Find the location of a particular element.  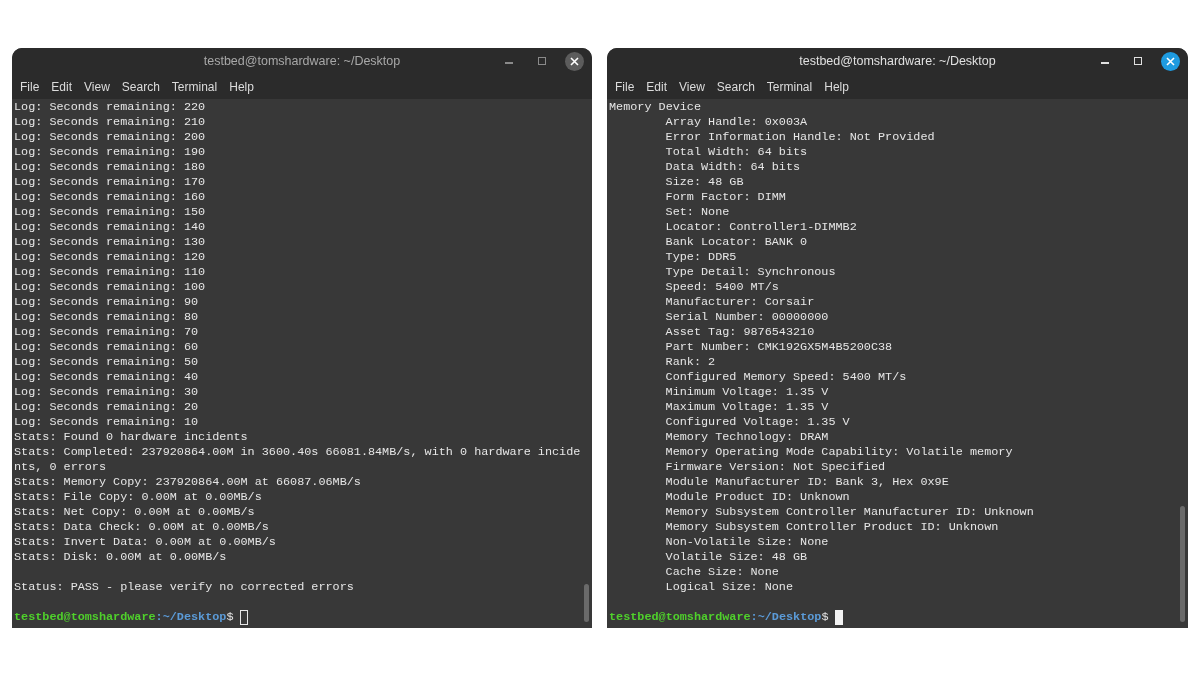

terminal-line: Log: Seconds remaining: 90 is located at coordinates (106, 302).